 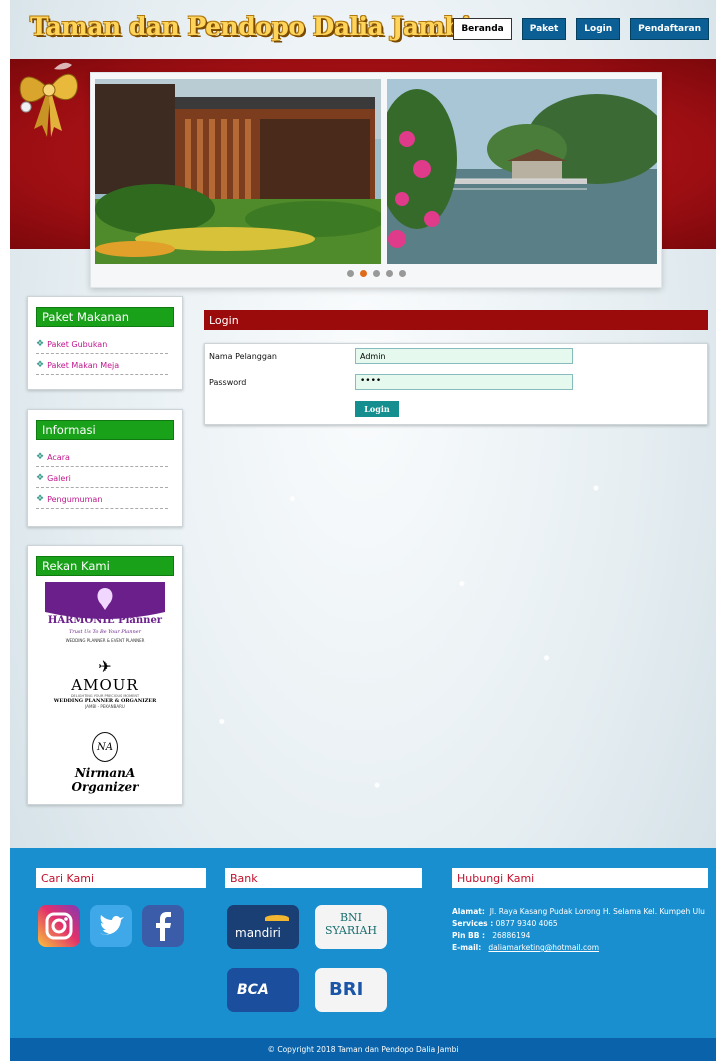 I want to click on menu-item-pengumuman: ❖ Pengumuman, so click(x=102, y=498).